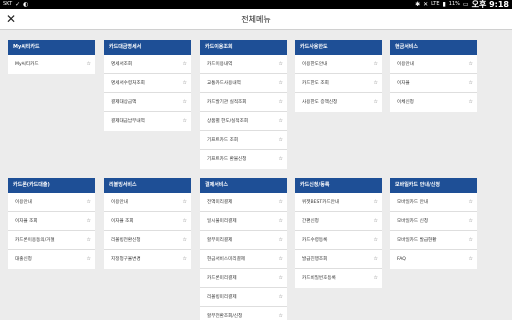  Describe the element at coordinates (147, 64) in the screenshot. I see `menu-item: 명세서조회 ☆` at that location.